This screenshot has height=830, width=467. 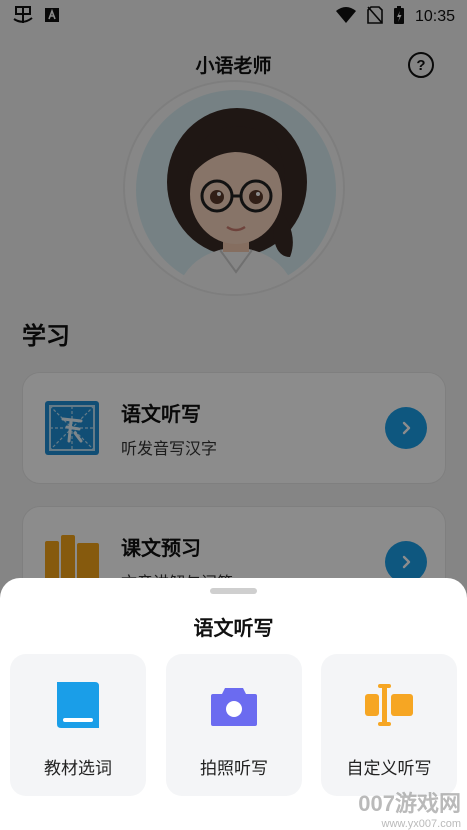 I want to click on watermark-url: www.yx007.com, so click(x=421, y=824).